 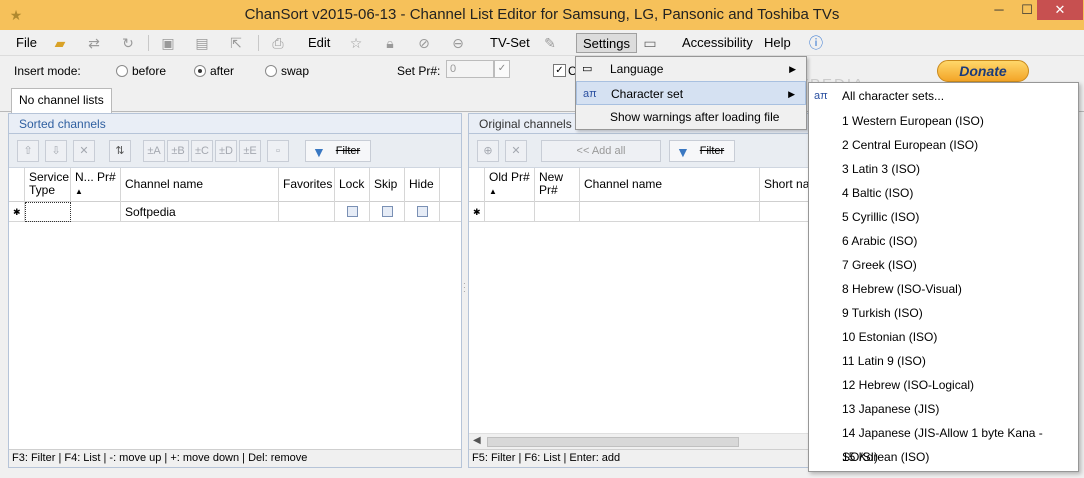 I want to click on close-button: ✕, so click(x=1060, y=10).